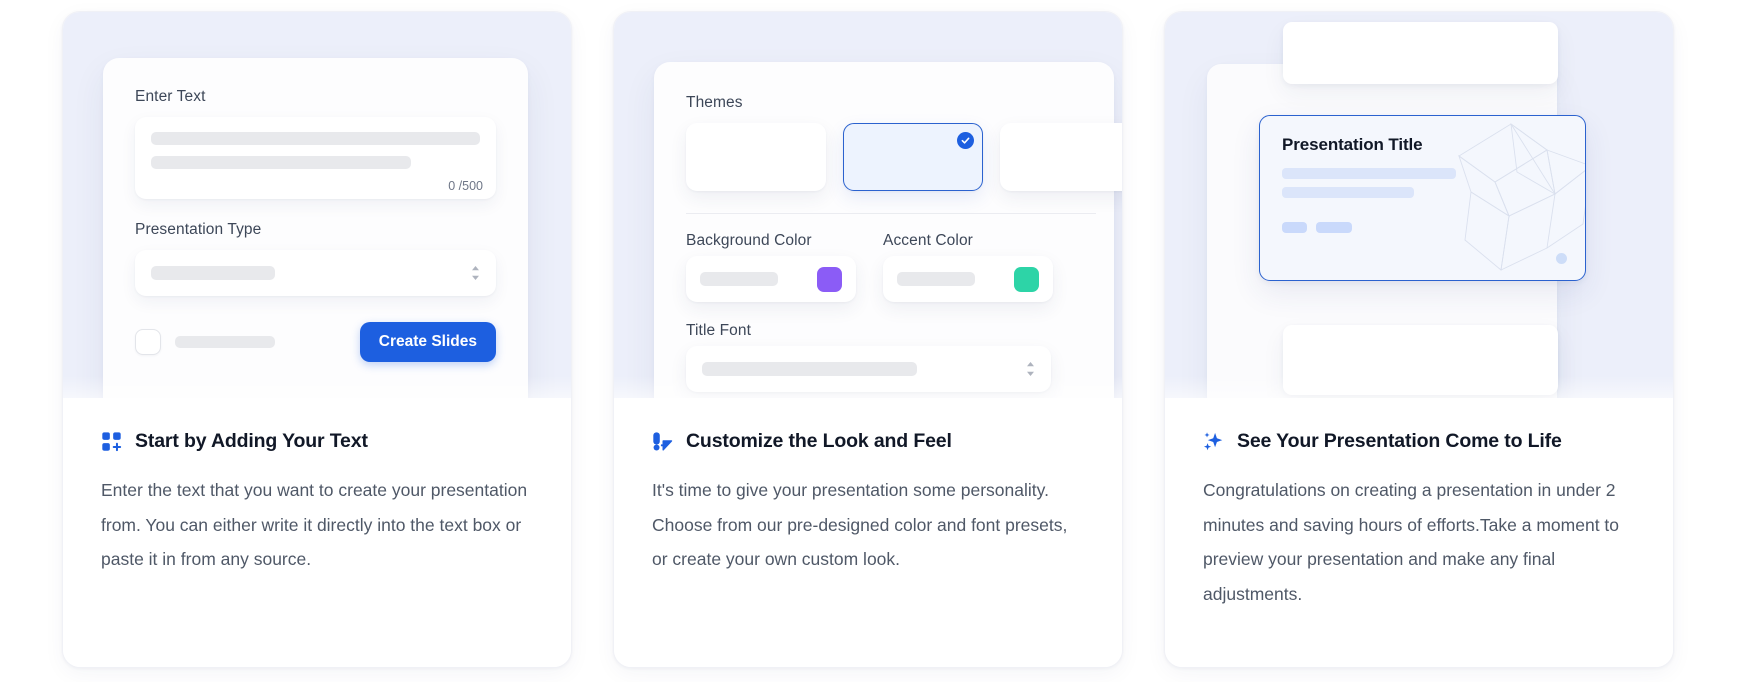  Describe the element at coordinates (315, 273) in the screenshot. I see `presentation-type-select` at that location.